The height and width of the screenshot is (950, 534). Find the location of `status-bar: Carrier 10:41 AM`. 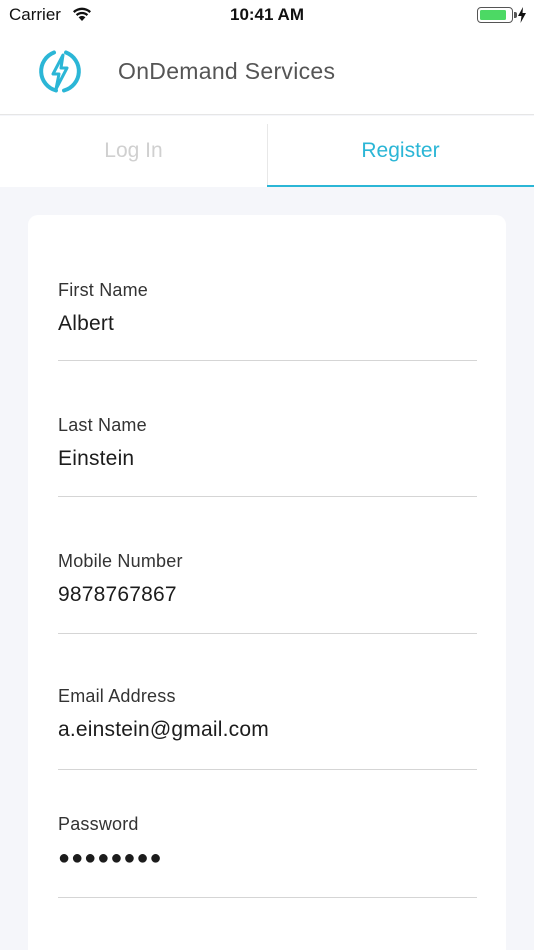

status-bar: Carrier 10:41 AM is located at coordinates (267, 15).